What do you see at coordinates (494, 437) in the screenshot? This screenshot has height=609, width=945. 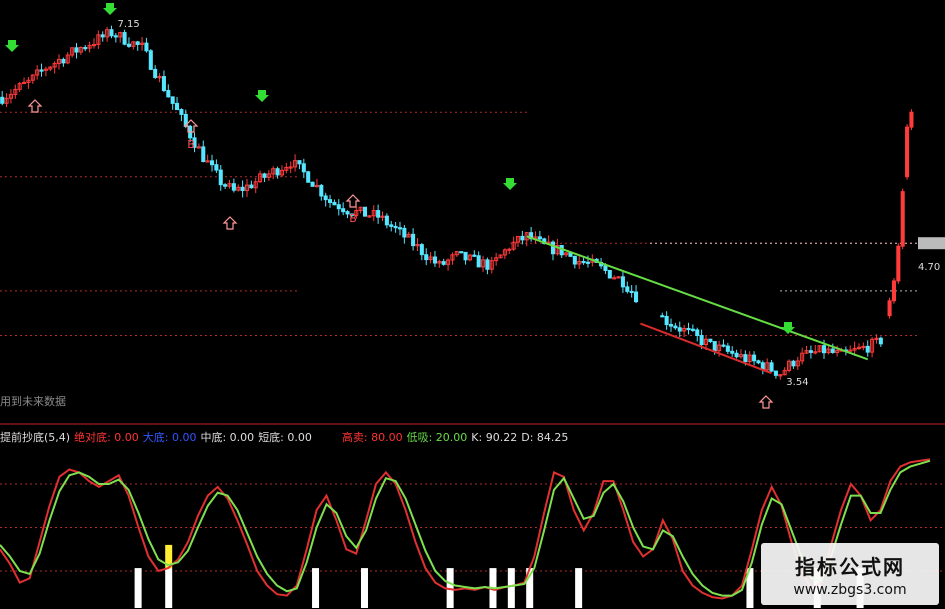 I see `indicator-field: K: 90.22` at bounding box center [494, 437].